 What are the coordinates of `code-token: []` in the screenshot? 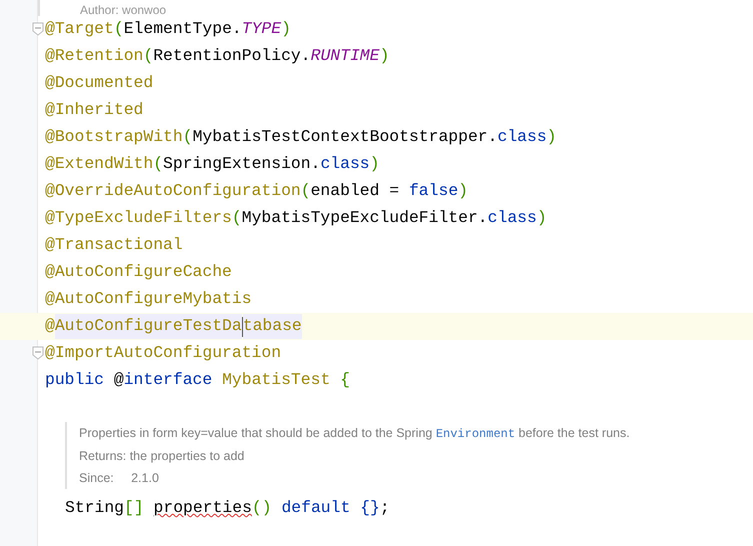 It's located at (134, 508).